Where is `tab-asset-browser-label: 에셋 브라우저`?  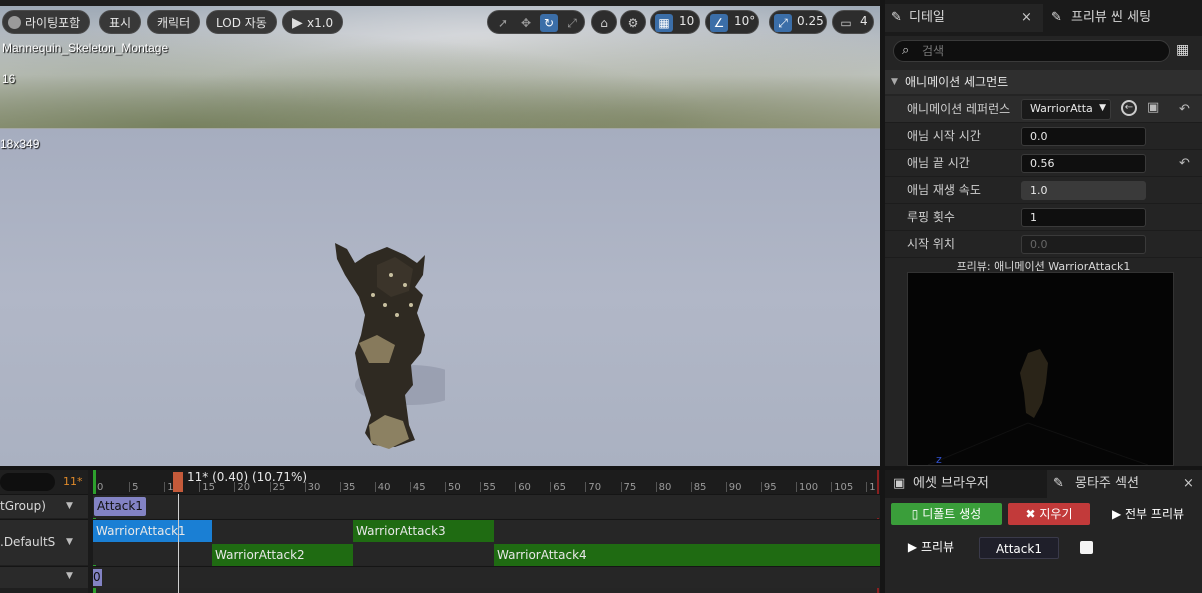
tab-asset-browser-label: 에셋 브라우저 is located at coordinates (951, 483).